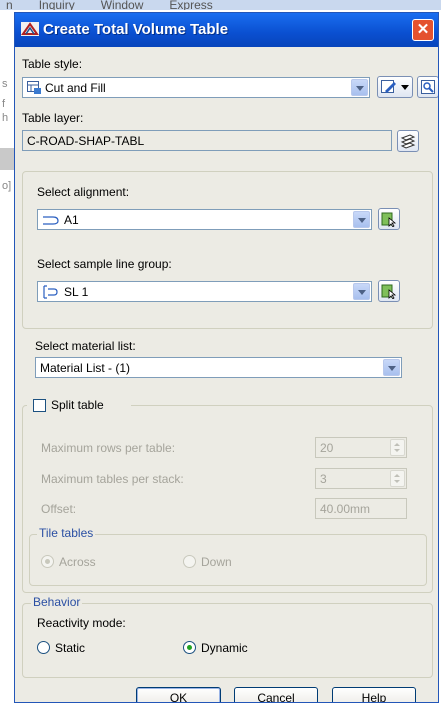 This screenshot has height=703, width=441. I want to click on max-rows-label: Maximum rows per table:, so click(108, 448).